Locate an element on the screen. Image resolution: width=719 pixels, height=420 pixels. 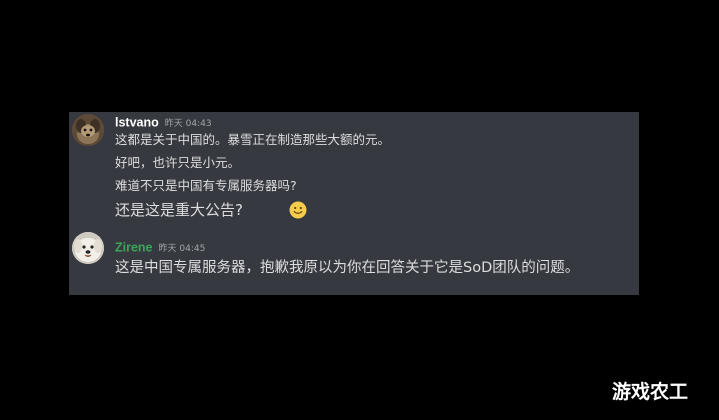
message-text: 这都是关于中国的。暴雪正在制造那些大额的元。 is located at coordinates (253, 139).